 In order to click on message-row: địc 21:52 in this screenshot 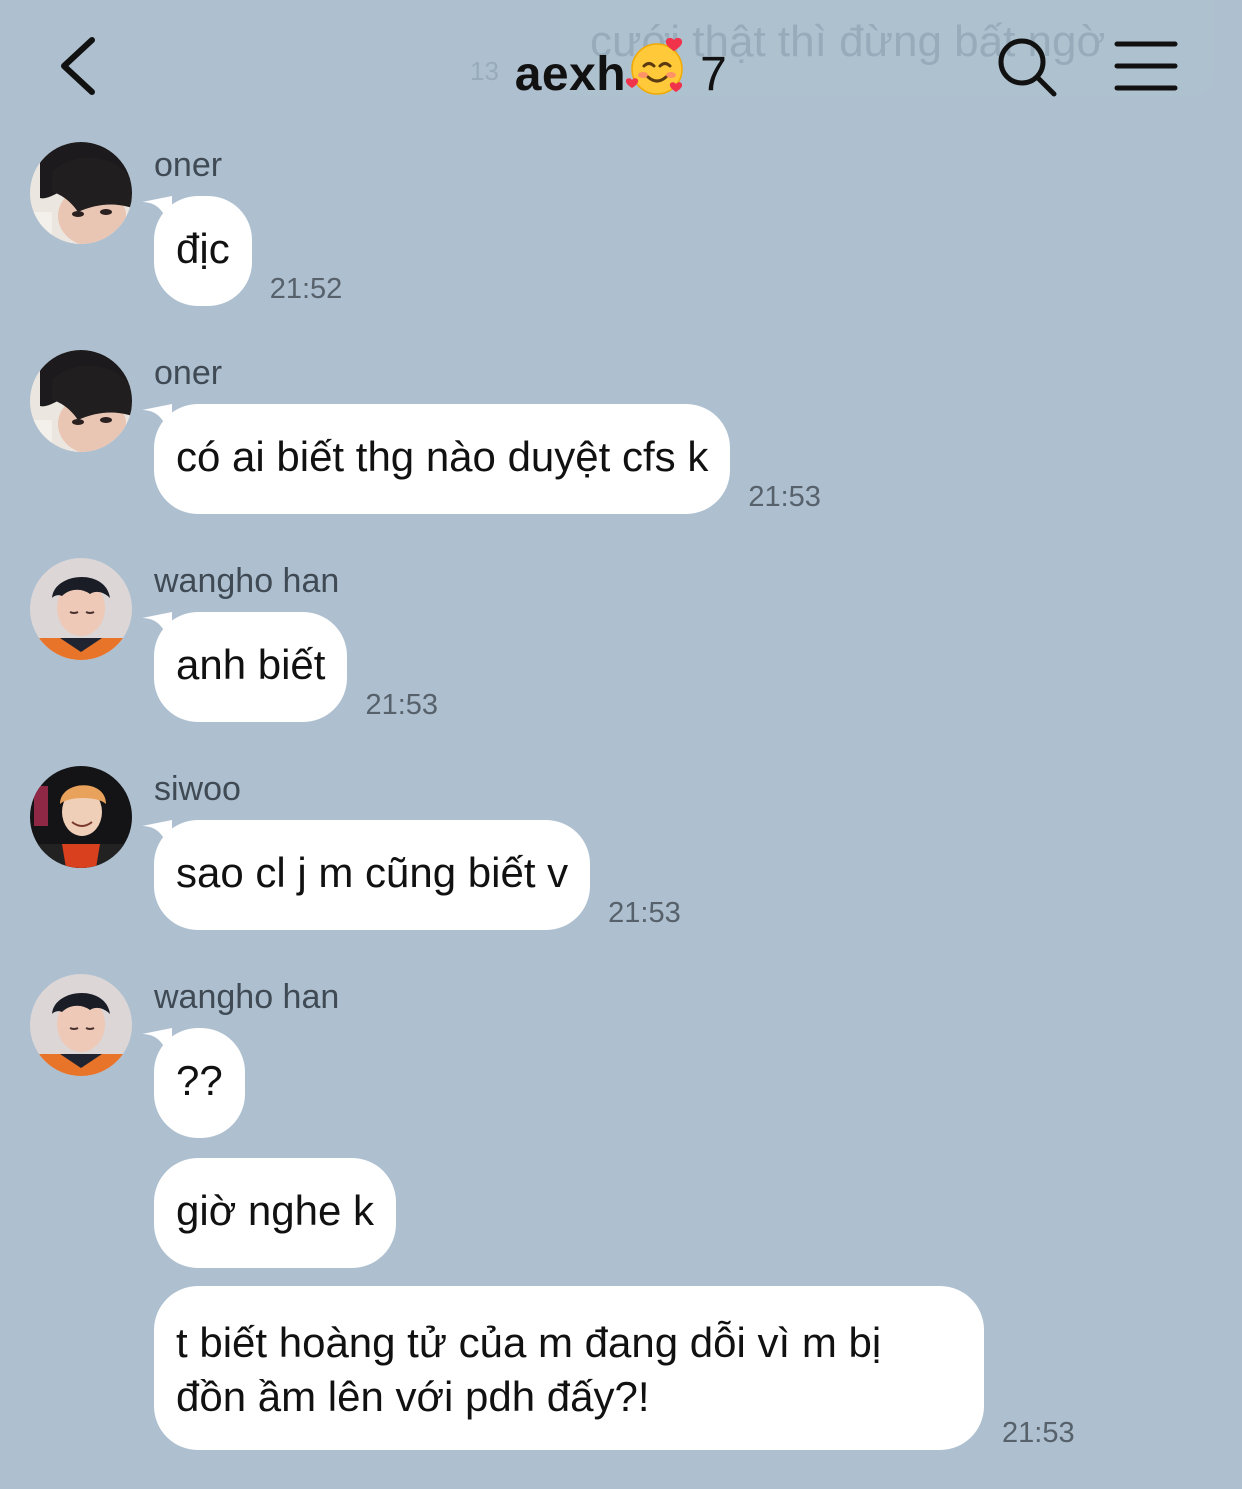, I will do `click(242, 251)`.